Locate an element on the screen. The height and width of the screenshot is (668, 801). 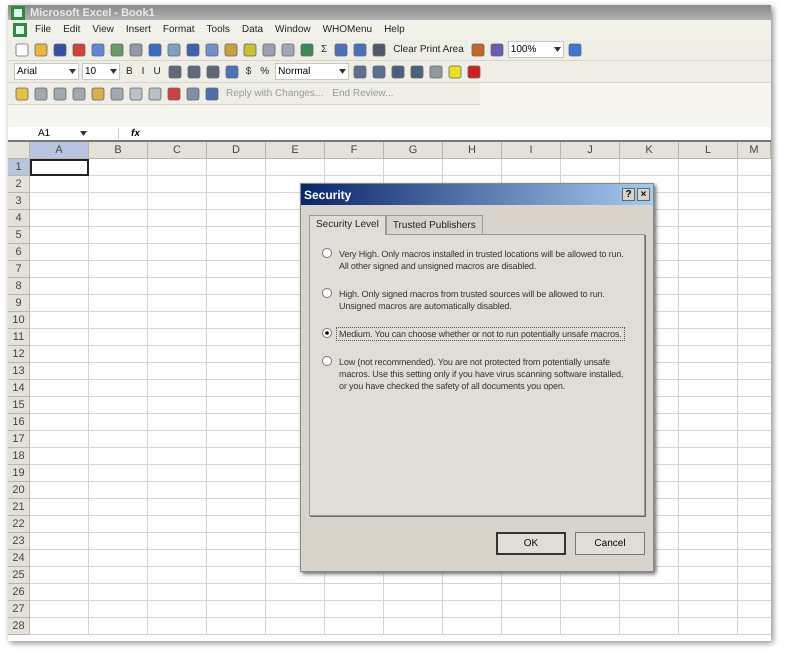
menu-item: Insert is located at coordinates (138, 29).